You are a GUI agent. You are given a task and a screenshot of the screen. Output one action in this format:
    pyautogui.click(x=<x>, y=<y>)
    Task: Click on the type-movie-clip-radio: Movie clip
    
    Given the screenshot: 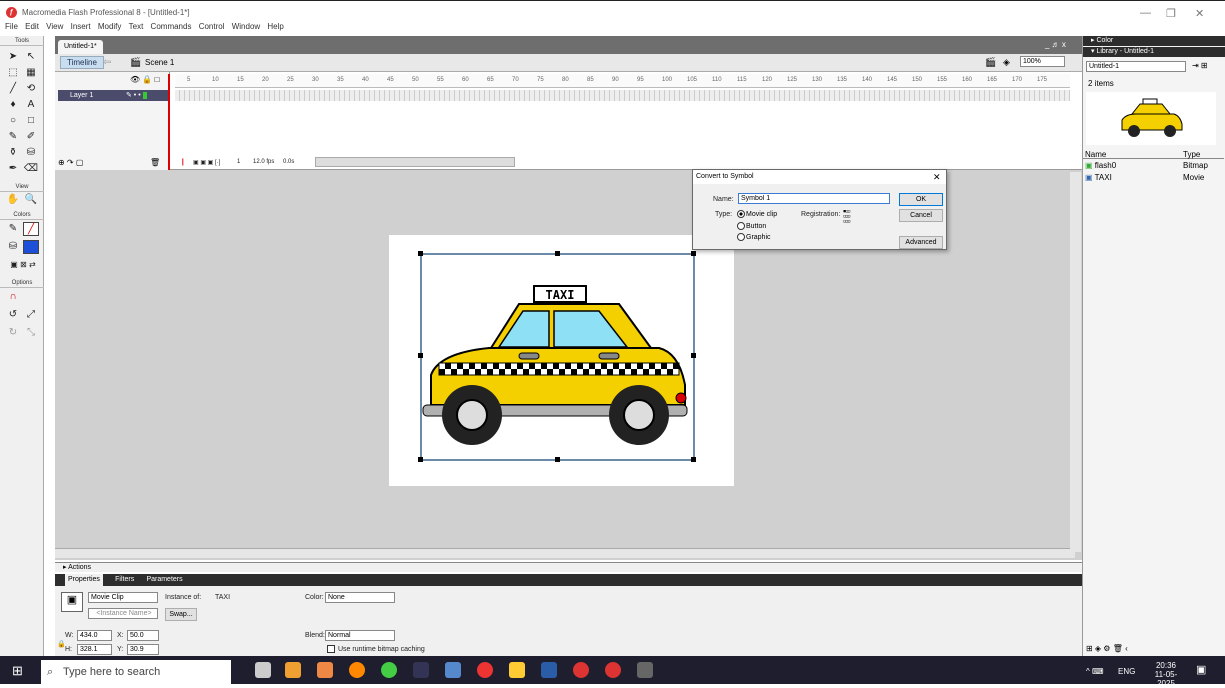 What is the action you would take?
    pyautogui.click(x=757, y=214)
    